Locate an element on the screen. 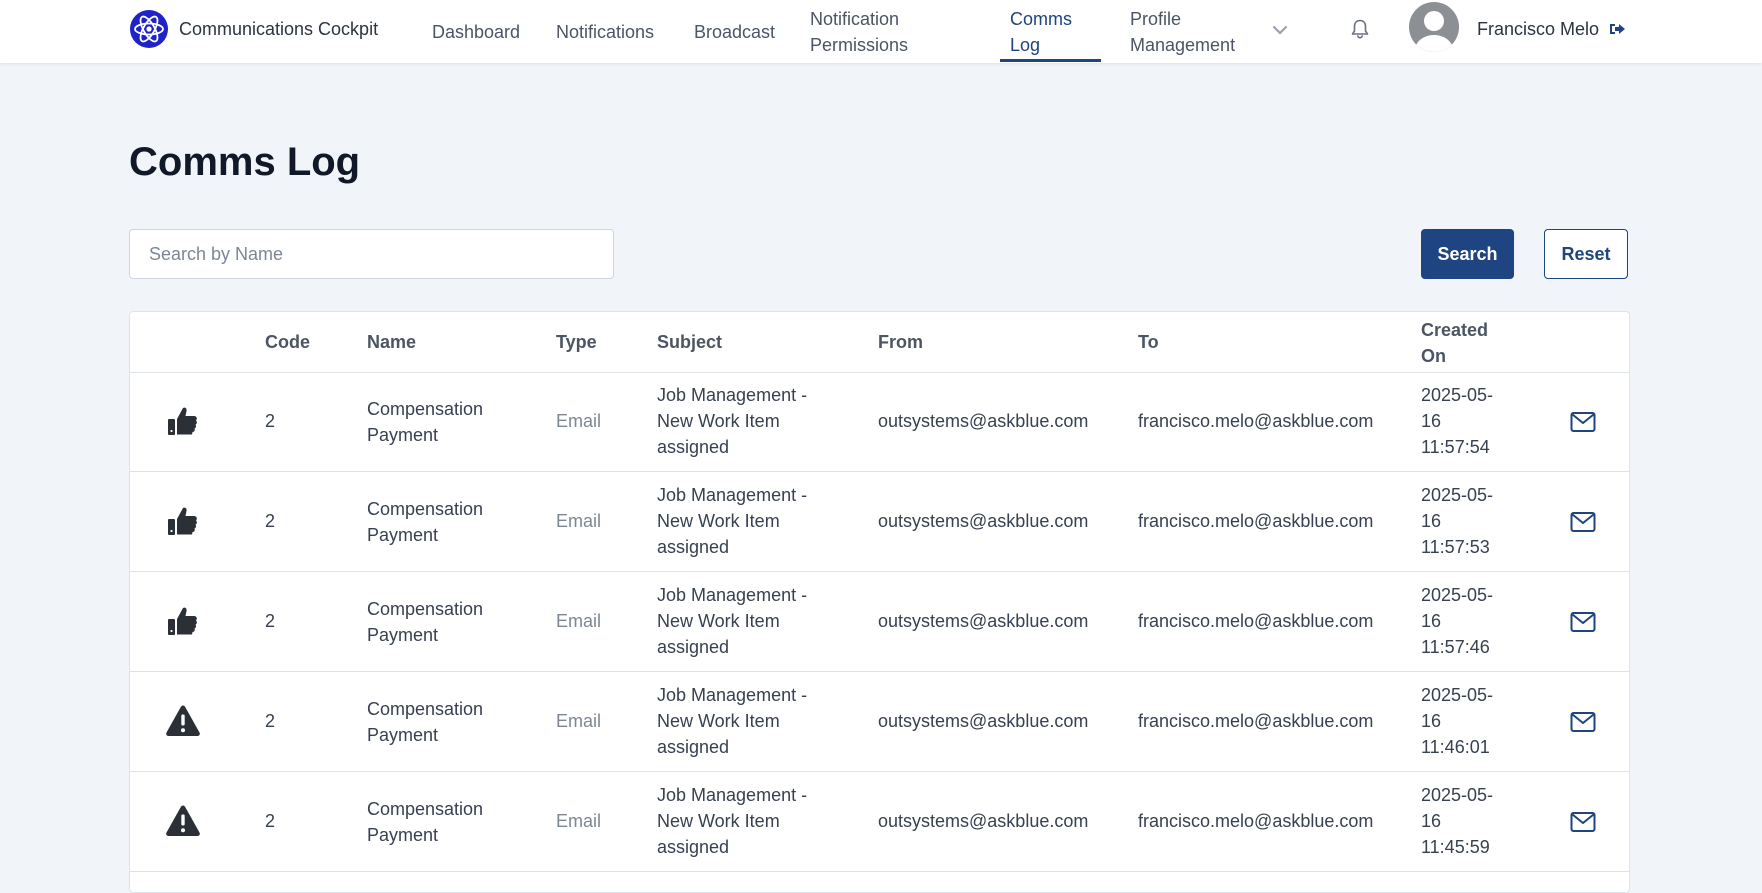 Image resolution: width=1762 pixels, height=893 pixels. nav-notifications: Notifications is located at coordinates (605, 31).